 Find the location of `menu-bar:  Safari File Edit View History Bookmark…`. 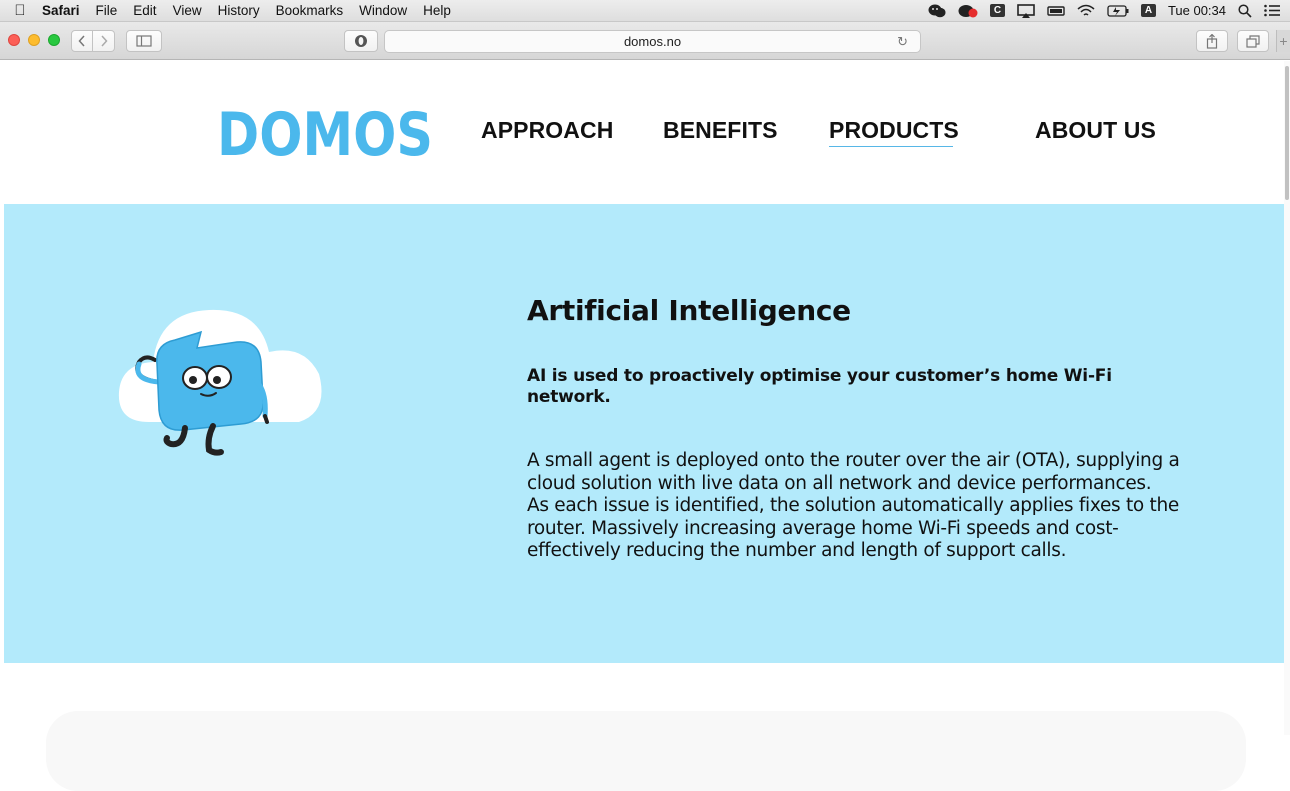

menu-bar:  Safari File Edit View History Bookmark… is located at coordinates (645, 11).